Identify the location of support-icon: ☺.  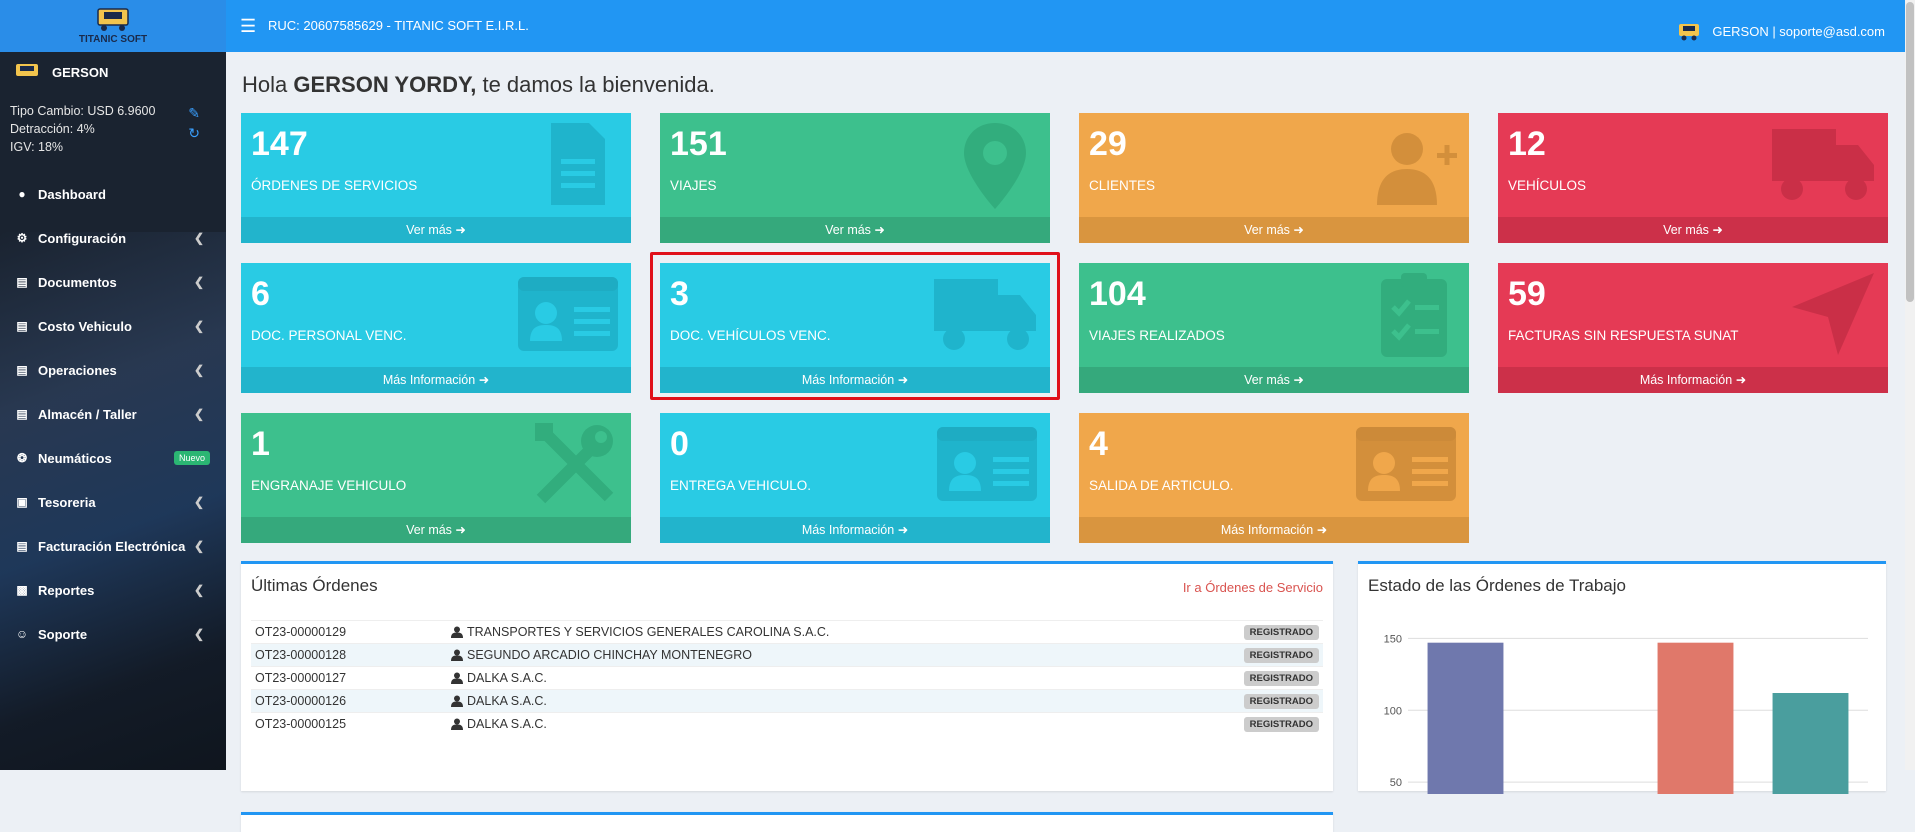
(22, 634).